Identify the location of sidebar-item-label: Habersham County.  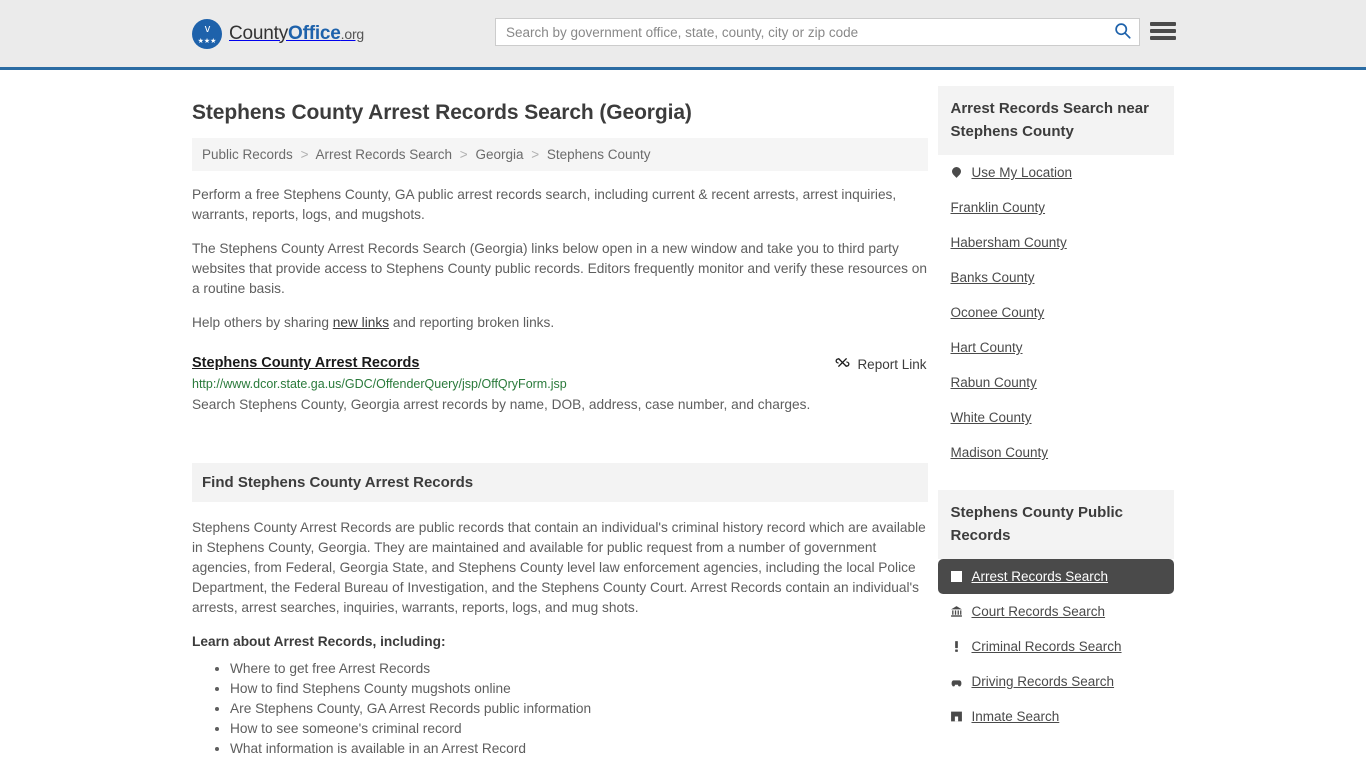
(1008, 242).